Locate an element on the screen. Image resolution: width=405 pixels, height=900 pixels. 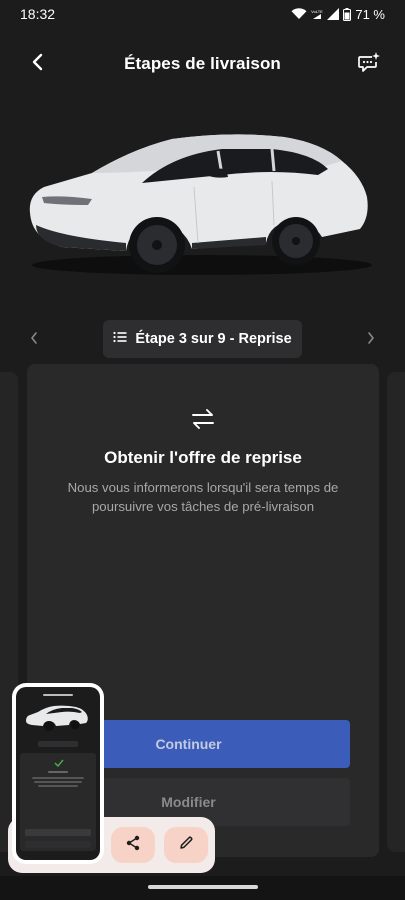
next-step-button is located at coordinates (371, 340).